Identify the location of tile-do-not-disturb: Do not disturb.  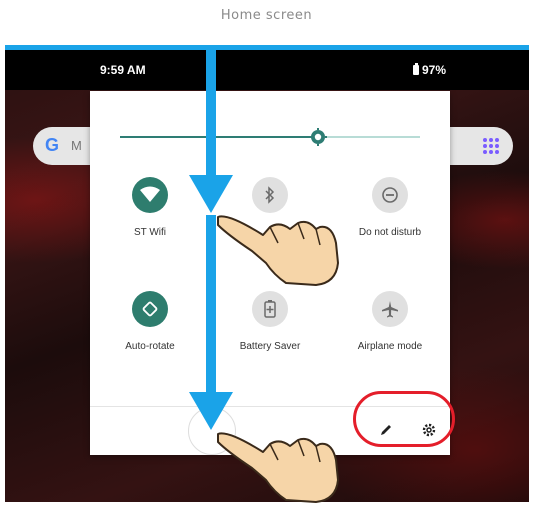
(390, 207).